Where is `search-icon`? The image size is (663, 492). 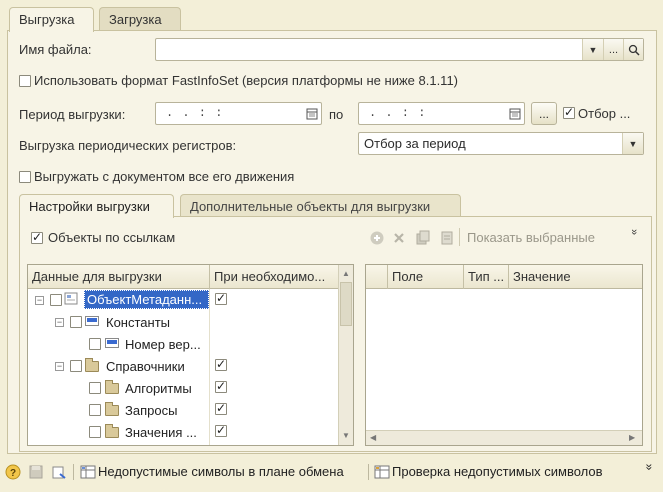 search-icon is located at coordinates (634, 50).